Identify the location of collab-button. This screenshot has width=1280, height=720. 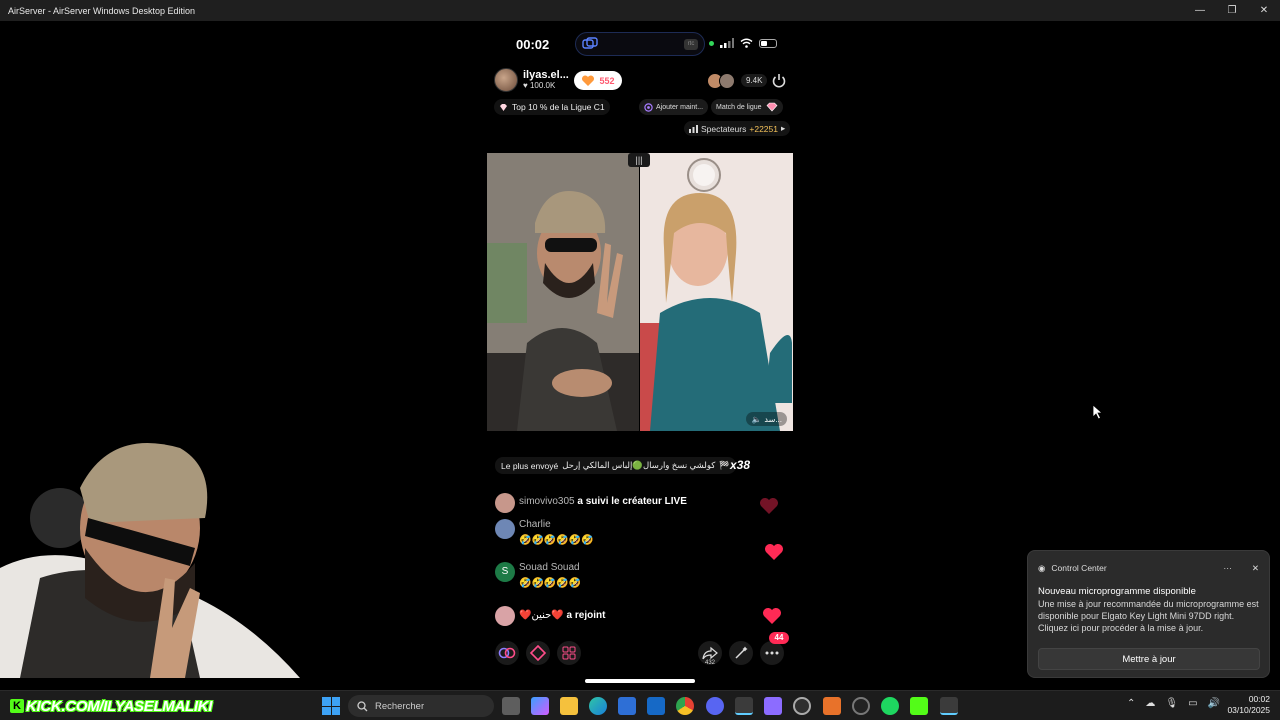
(507, 653).